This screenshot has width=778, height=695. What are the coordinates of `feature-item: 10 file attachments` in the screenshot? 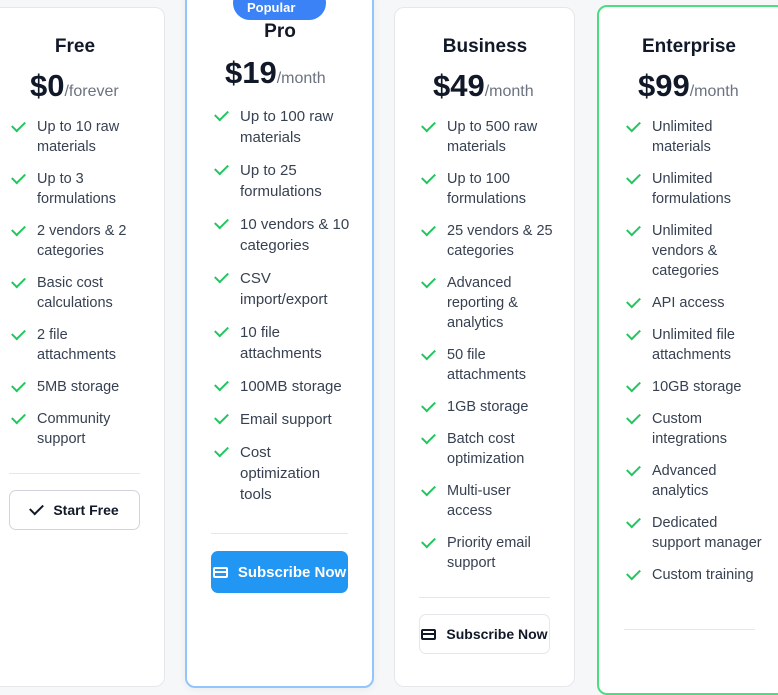 It's located at (284, 343).